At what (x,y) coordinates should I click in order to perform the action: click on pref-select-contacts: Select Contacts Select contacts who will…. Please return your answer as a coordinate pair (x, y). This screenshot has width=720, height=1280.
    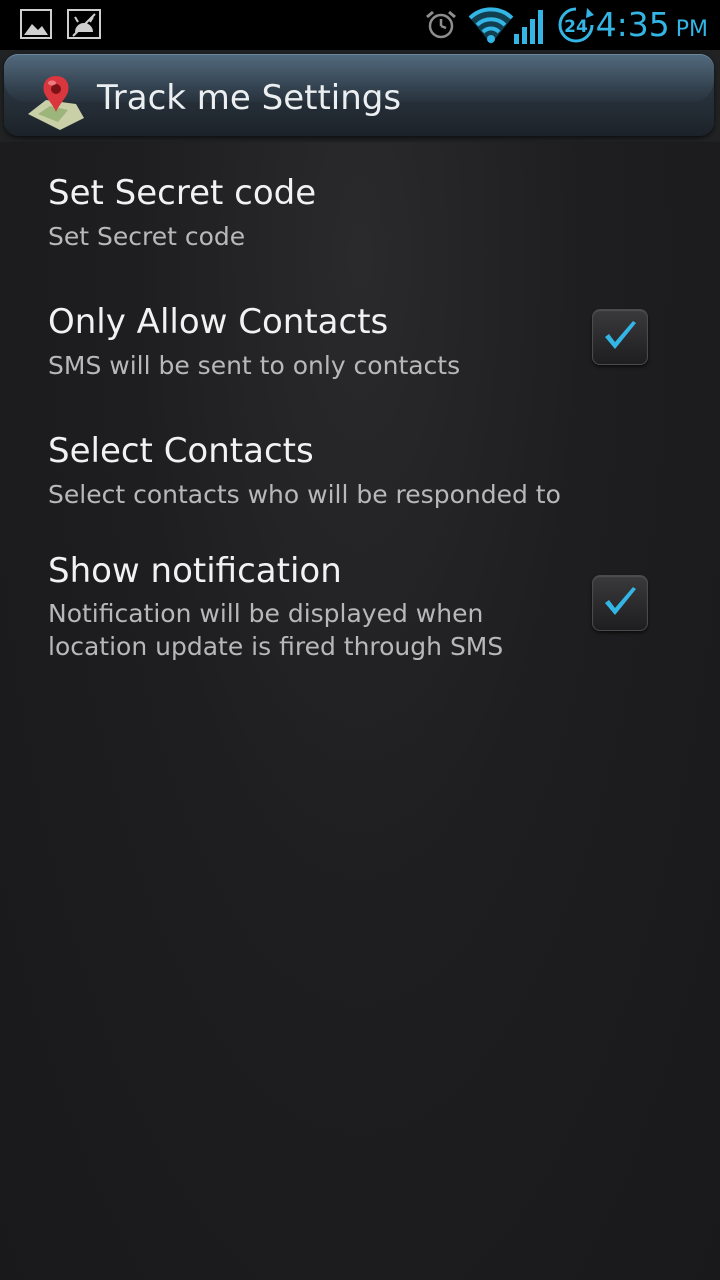
    Looking at the image, I should click on (360, 473).